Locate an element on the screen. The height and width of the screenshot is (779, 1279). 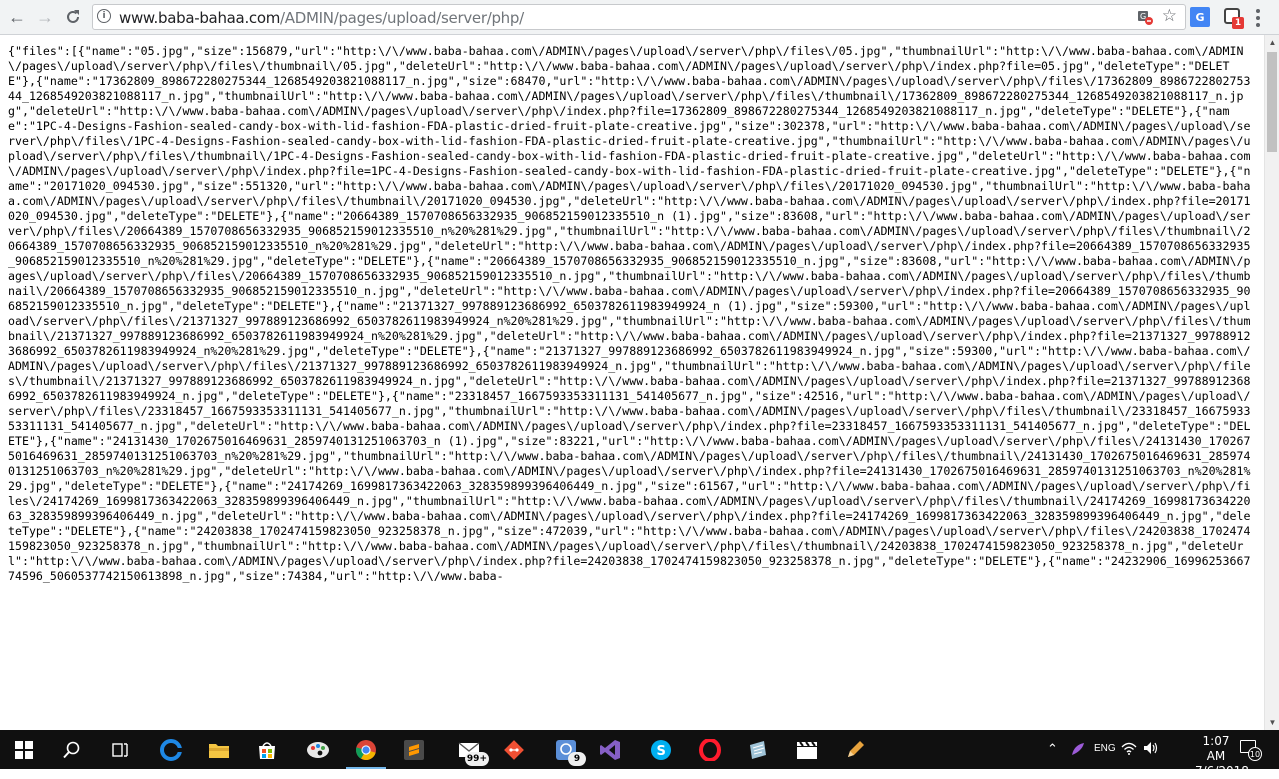
url-path: /ADMIN/pages/upload/server/php/ is located at coordinates (402, 18).